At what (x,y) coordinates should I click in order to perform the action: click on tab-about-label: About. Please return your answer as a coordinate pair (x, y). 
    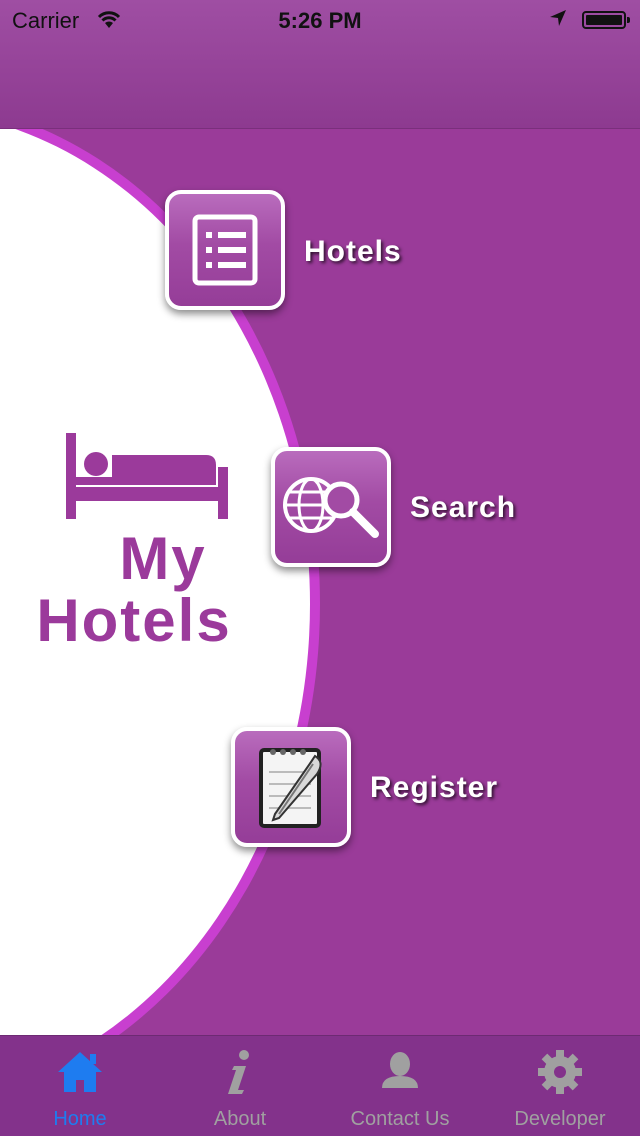
    Looking at the image, I should click on (240, 1119).